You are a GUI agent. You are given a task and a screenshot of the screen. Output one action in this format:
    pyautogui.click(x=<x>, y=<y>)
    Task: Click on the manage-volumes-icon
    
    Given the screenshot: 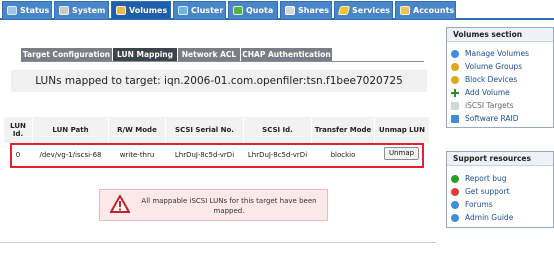 What is the action you would take?
    pyautogui.click(x=455, y=54)
    